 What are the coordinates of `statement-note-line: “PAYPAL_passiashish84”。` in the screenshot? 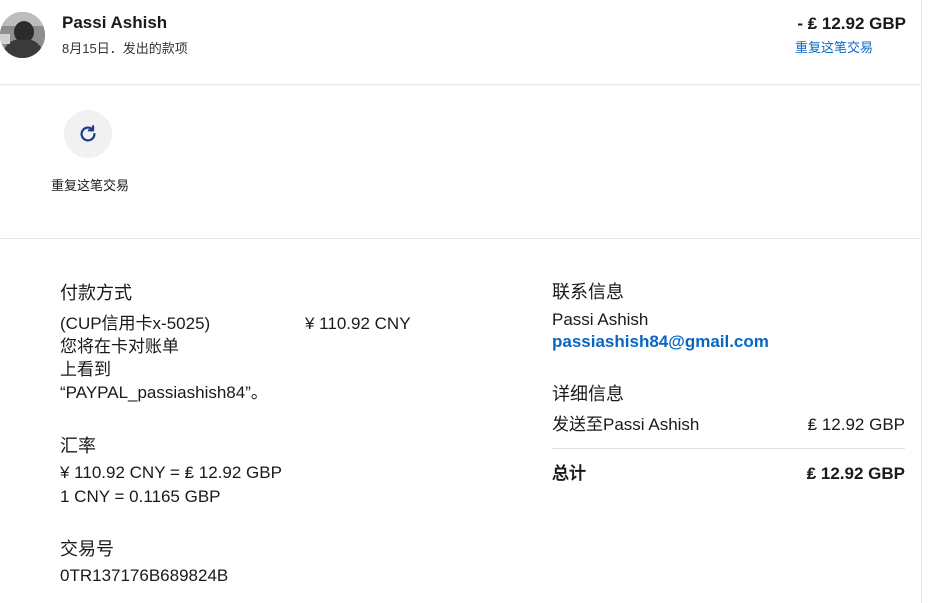 It's located at (164, 392).